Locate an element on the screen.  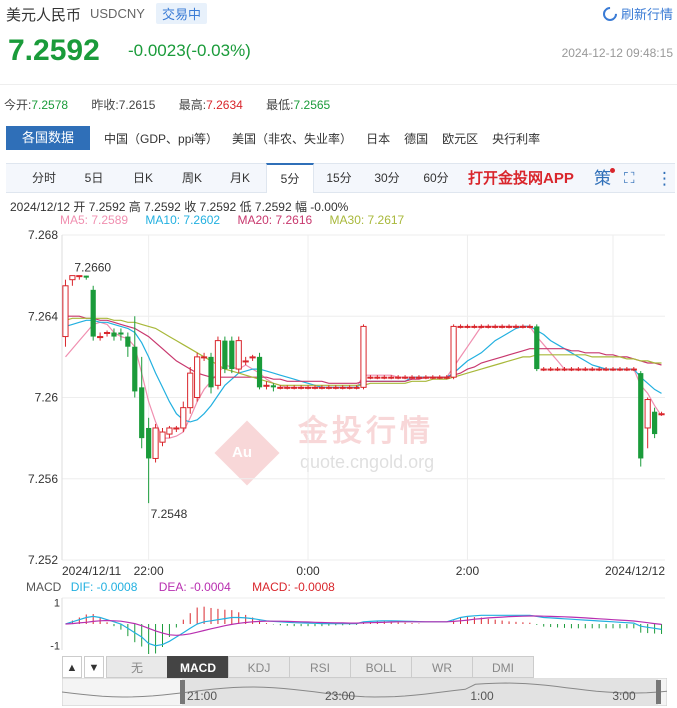
nav-item-eurozone: 欧元区 is located at coordinates (460, 138).